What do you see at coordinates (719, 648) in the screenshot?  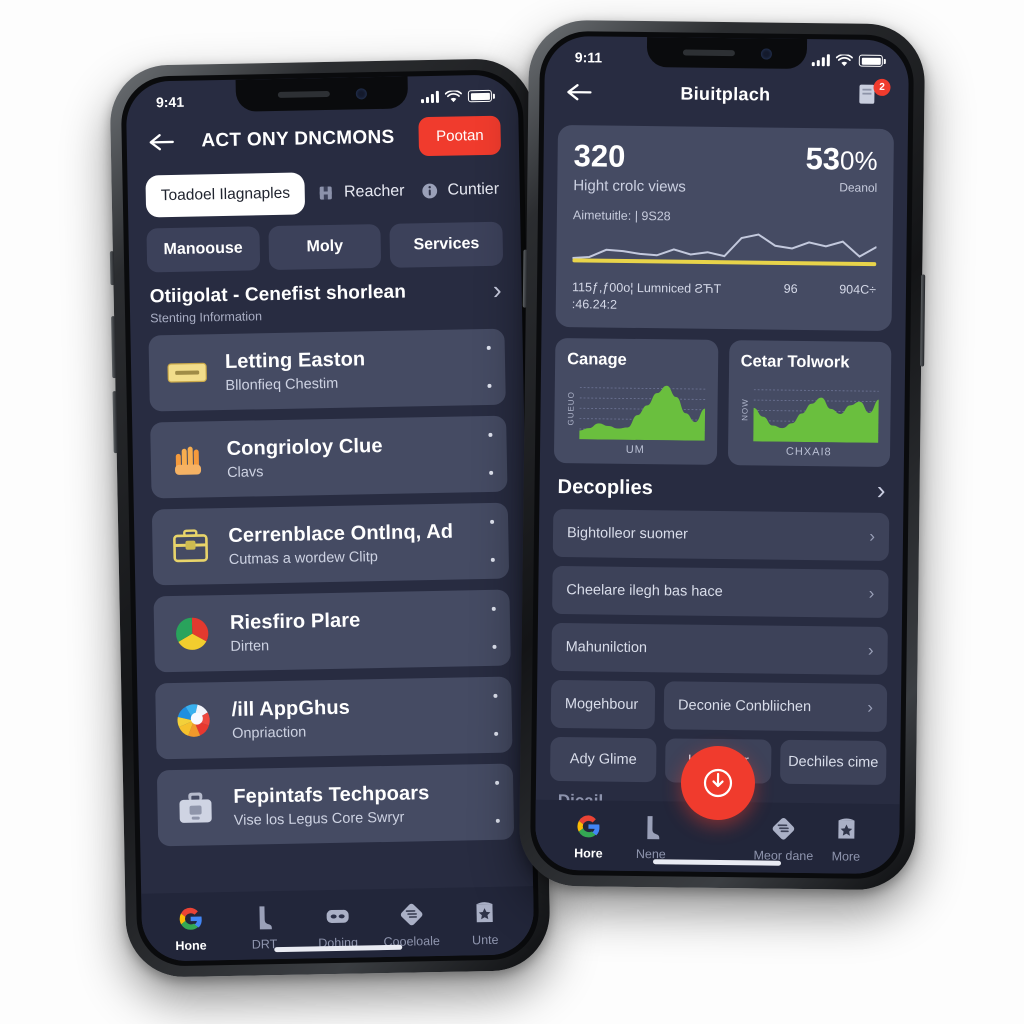 I see `list-item: Mahunilction ›` at bounding box center [719, 648].